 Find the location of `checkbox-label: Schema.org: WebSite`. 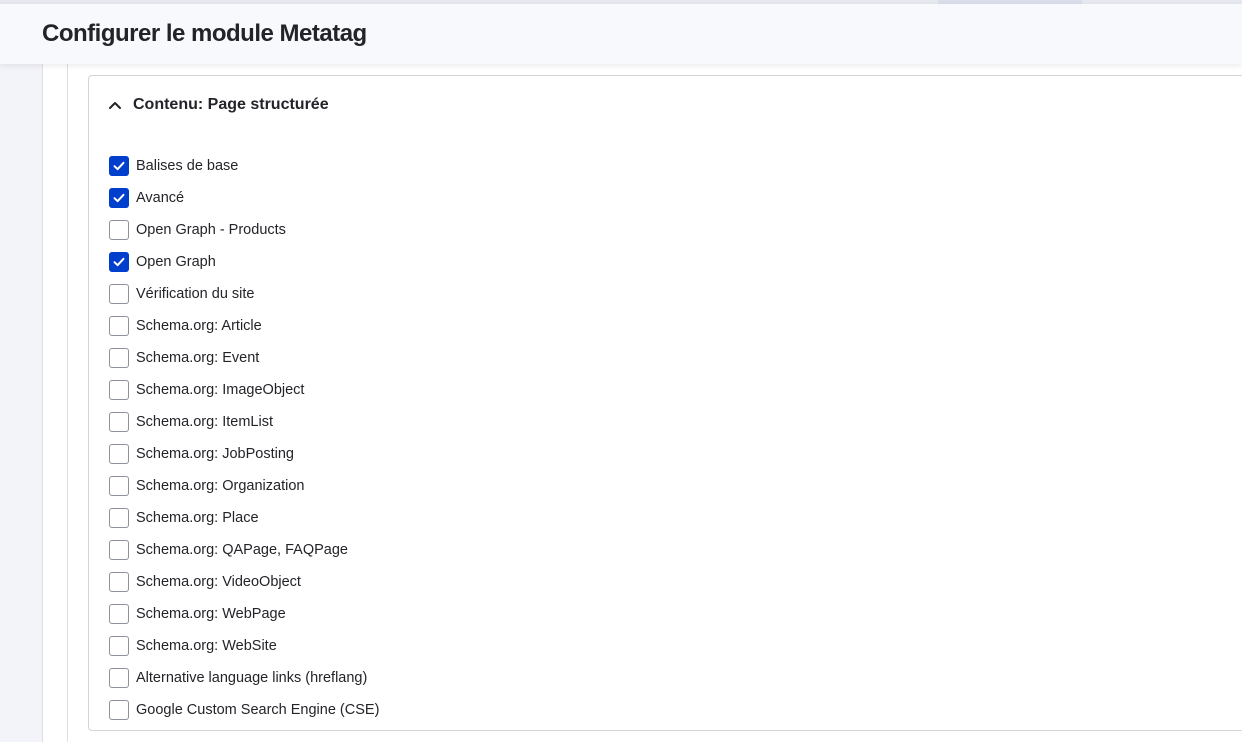

checkbox-label: Schema.org: WebSite is located at coordinates (206, 646).